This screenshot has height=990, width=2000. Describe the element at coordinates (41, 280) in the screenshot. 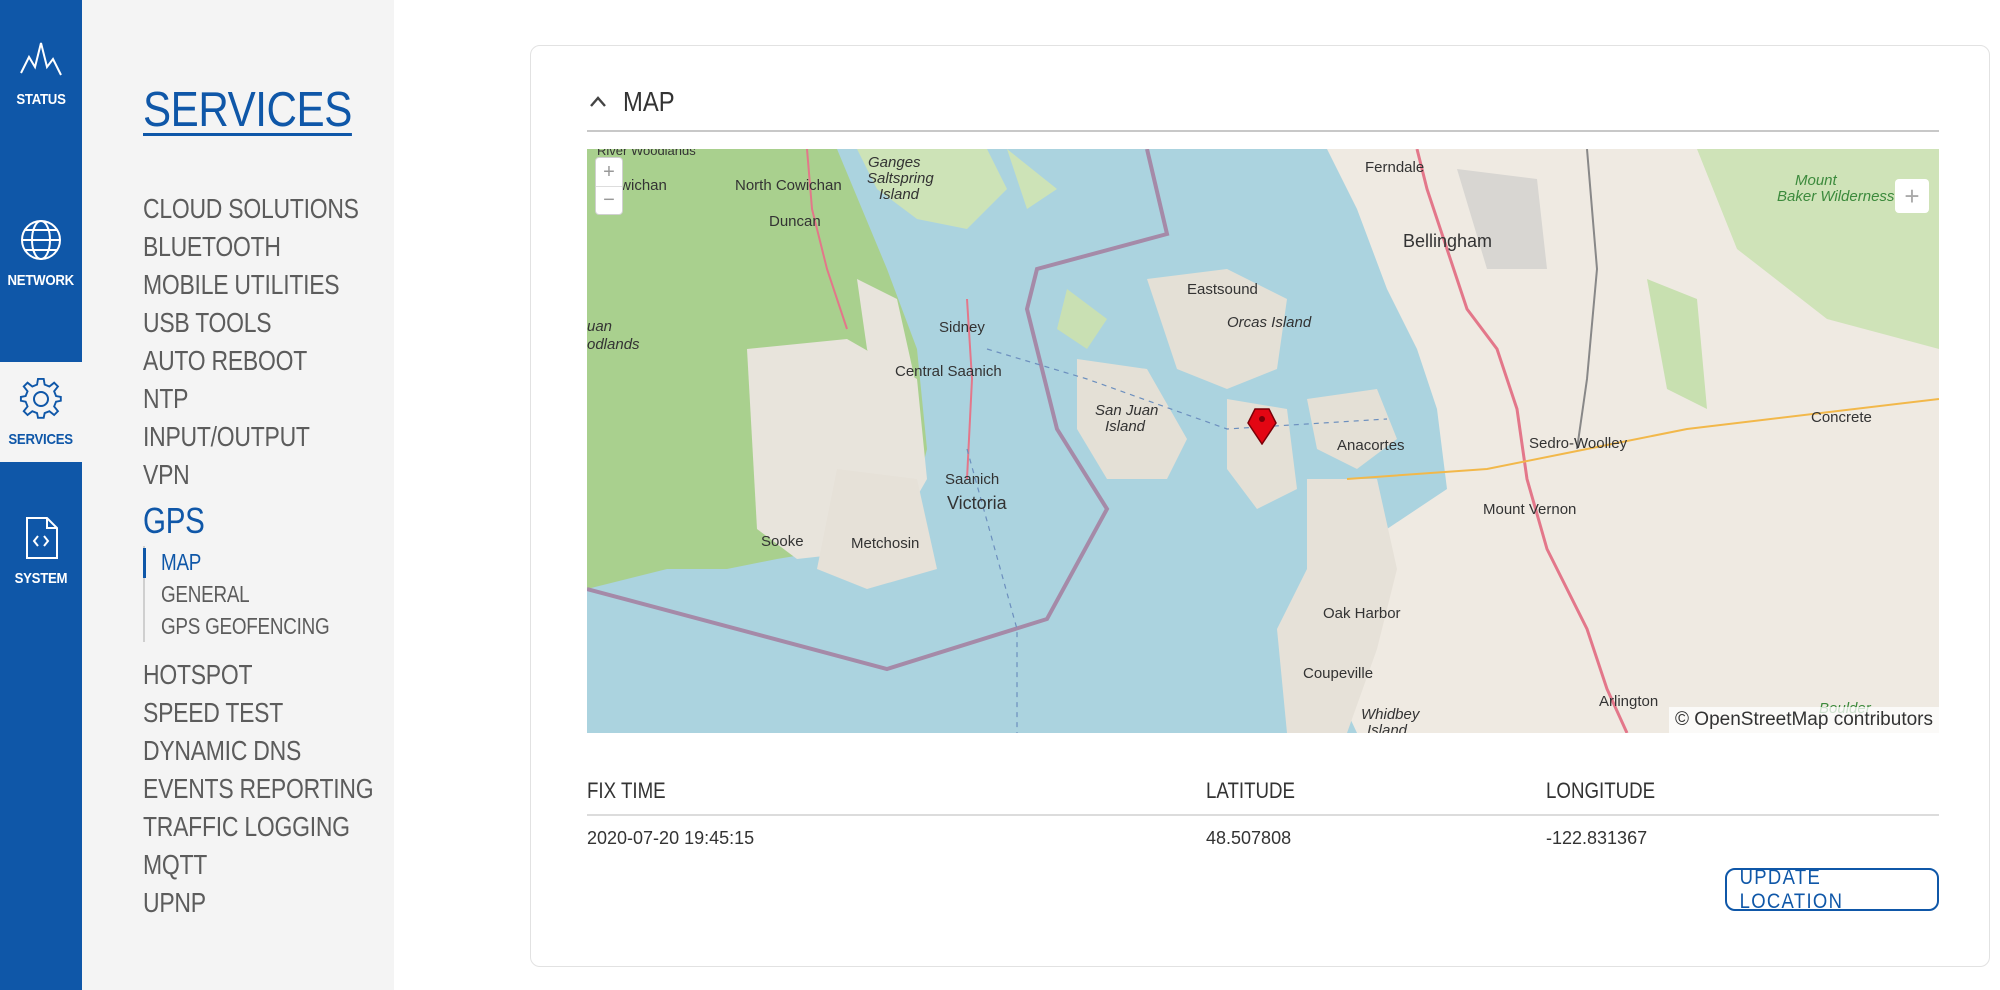

I see `rail-label-network: NETWORK` at that location.